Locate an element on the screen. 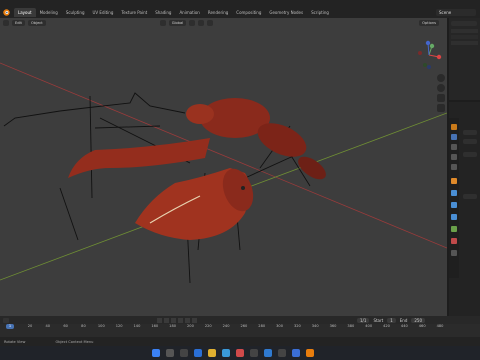 The height and width of the screenshot is (360, 480). tool-tab-icon is located at coordinates (454, 127).